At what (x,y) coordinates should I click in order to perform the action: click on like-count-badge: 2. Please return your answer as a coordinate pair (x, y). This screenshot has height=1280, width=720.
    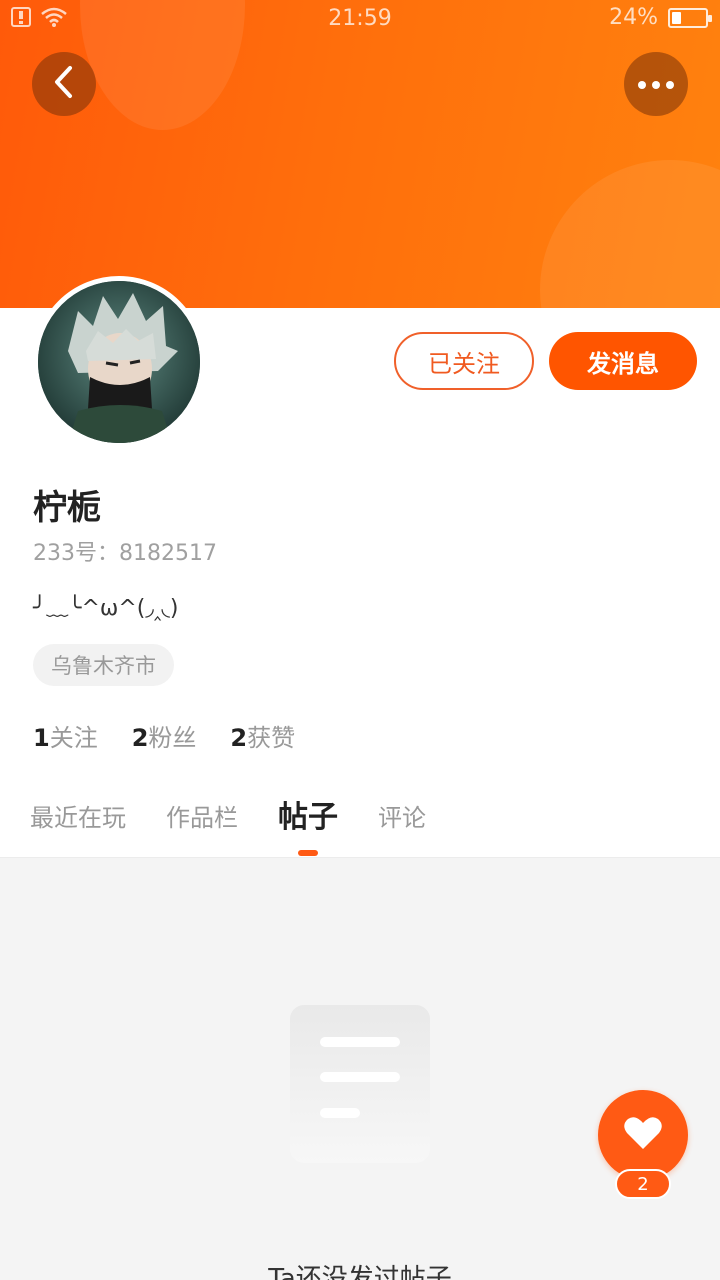
    Looking at the image, I should click on (643, 1184).